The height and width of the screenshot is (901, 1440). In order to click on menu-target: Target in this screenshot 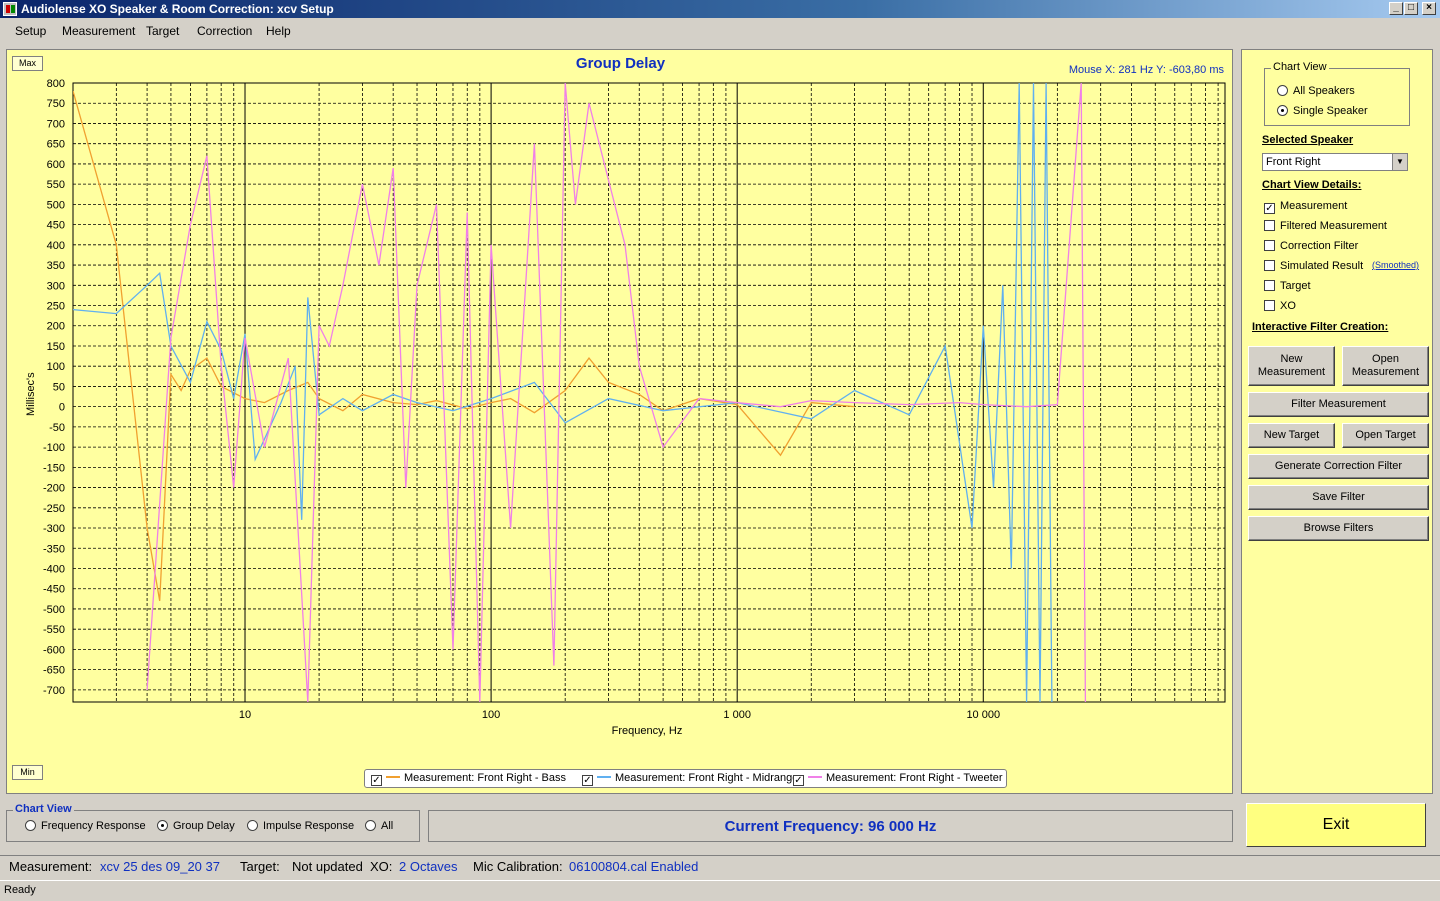, I will do `click(162, 31)`.